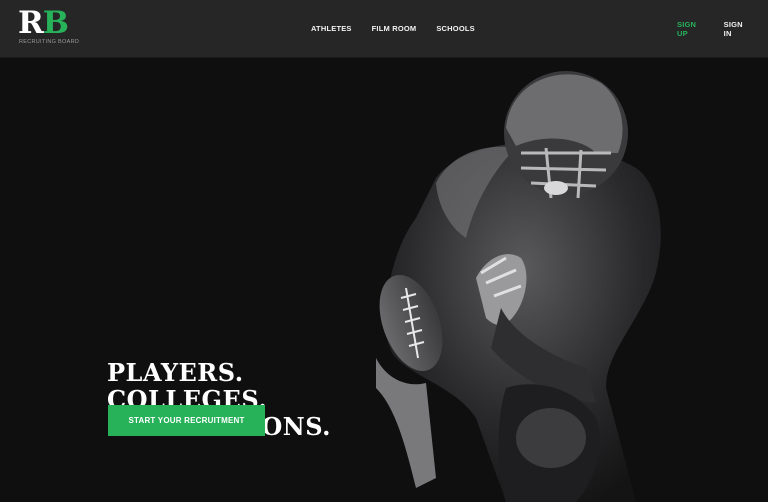 Image resolution: width=768 pixels, height=502 pixels. Describe the element at coordinates (722, 28) in the screenshot. I see `auth-nav: SIGN UP SIGN IN` at that location.